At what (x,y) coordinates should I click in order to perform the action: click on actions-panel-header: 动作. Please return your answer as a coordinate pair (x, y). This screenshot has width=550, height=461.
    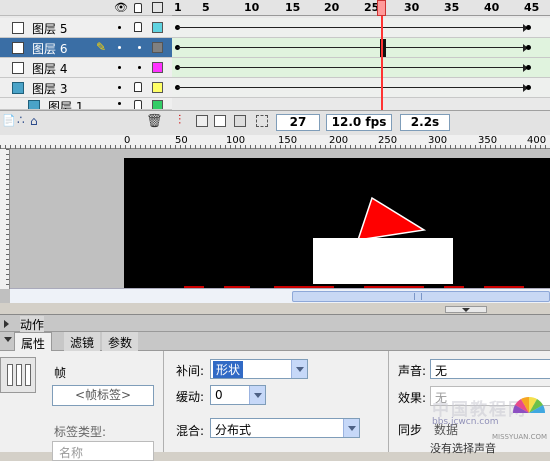
    Looking at the image, I should click on (275, 324).